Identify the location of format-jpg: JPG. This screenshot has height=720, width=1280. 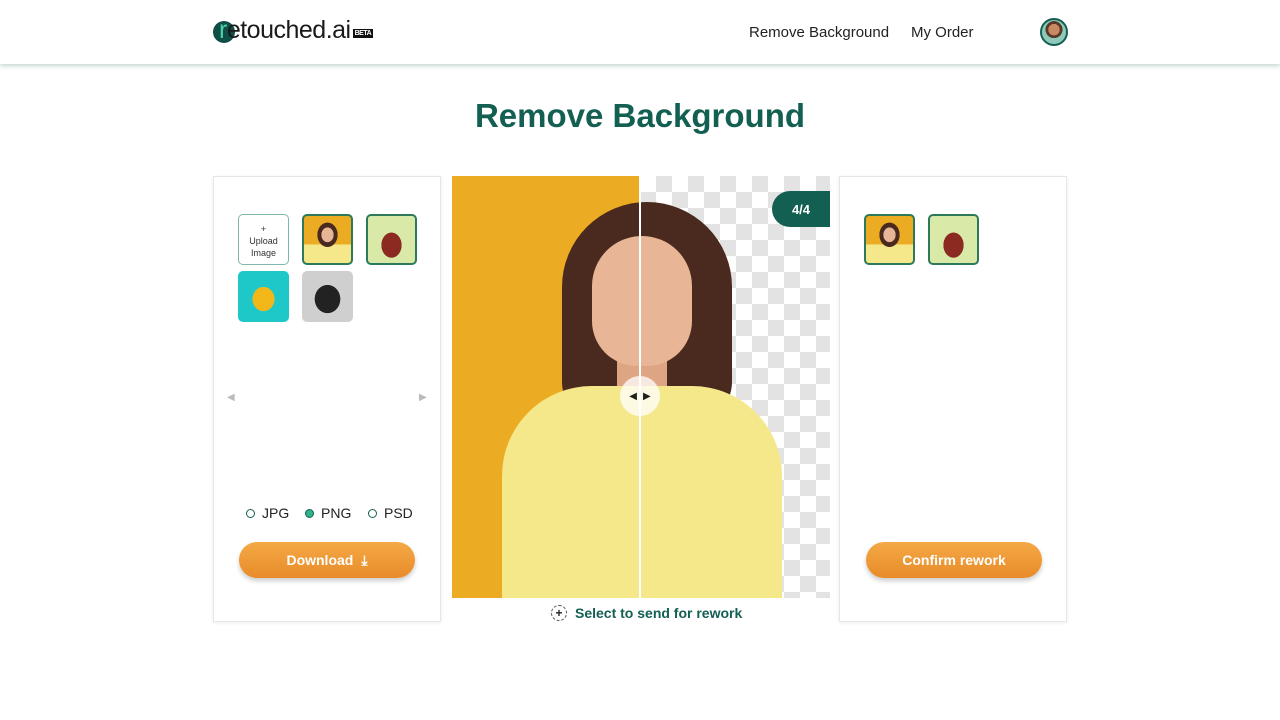
(267, 513).